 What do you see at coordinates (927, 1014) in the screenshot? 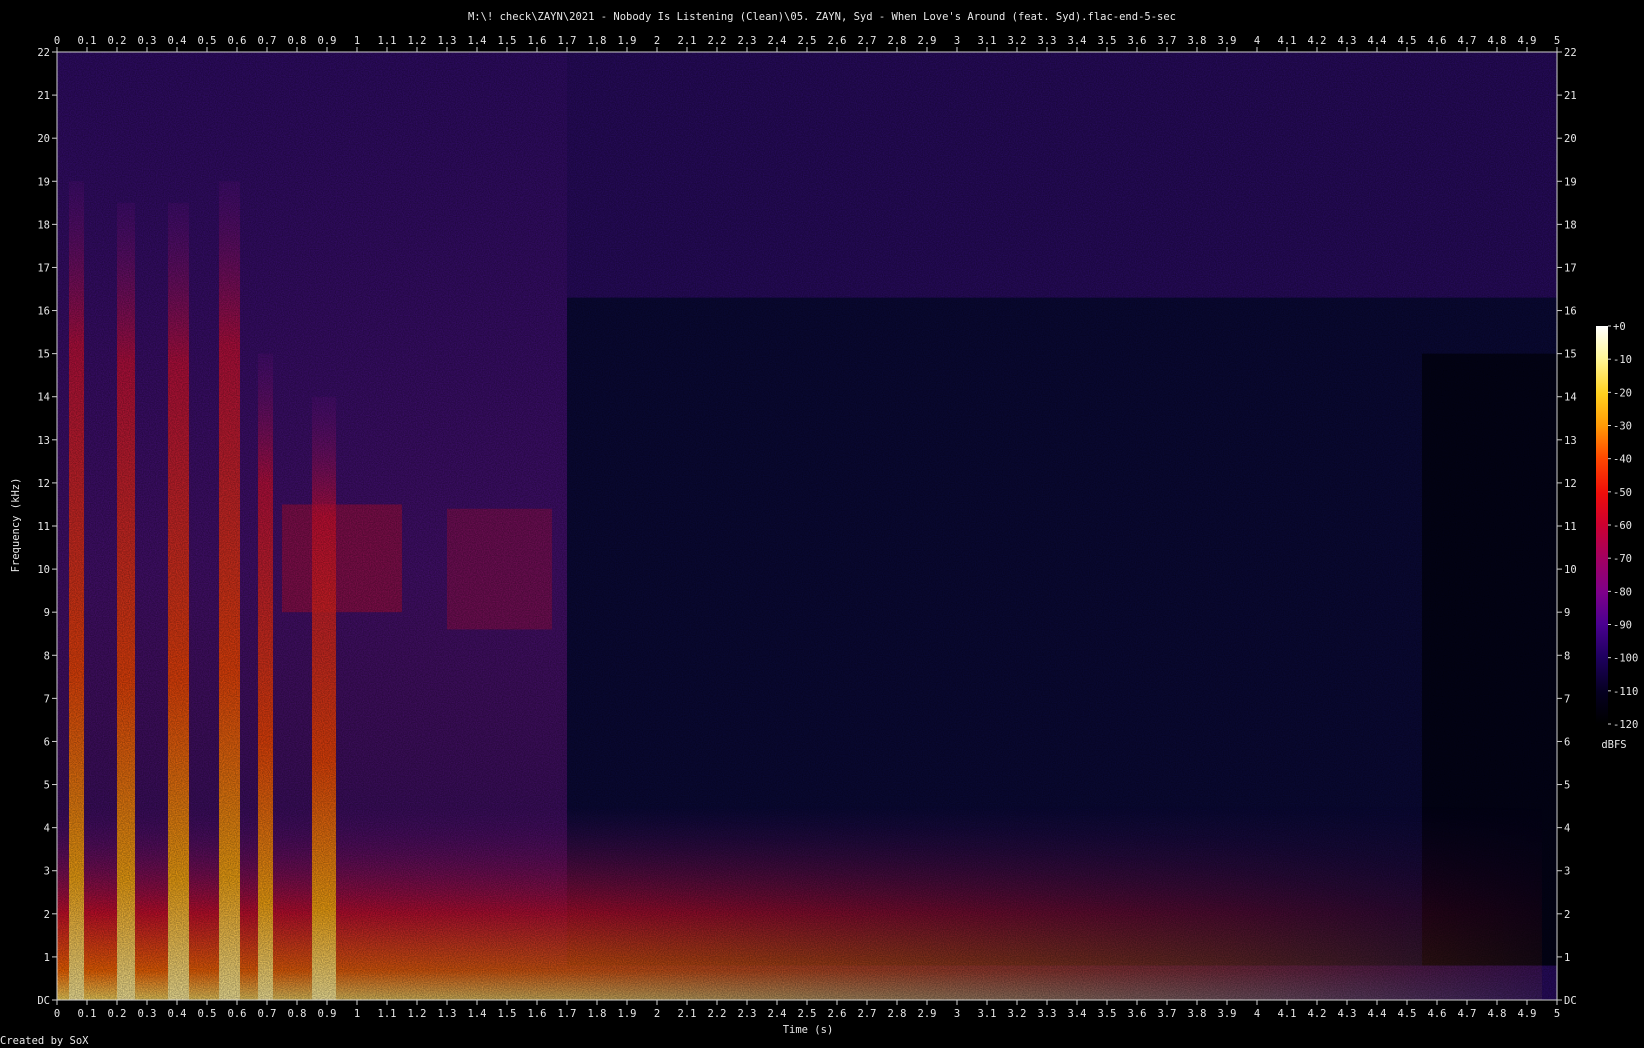
I see `x-tick-label-bottom: 2.9` at bounding box center [927, 1014].